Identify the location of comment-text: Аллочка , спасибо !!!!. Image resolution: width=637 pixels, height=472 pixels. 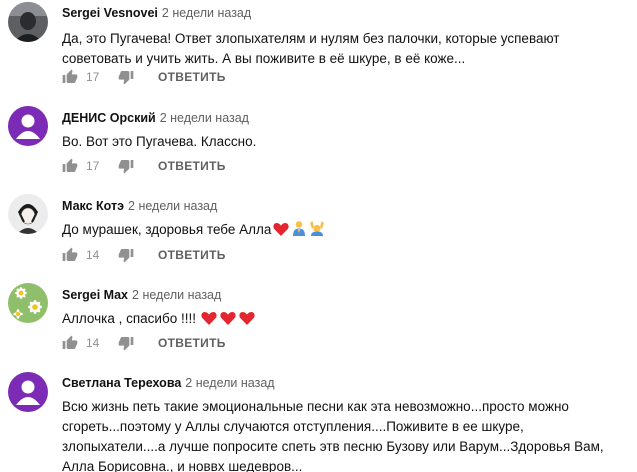
(345, 319).